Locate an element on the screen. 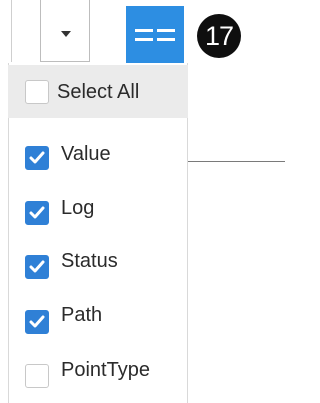 The image size is (320, 403). log-label: Log is located at coordinates (78, 208).